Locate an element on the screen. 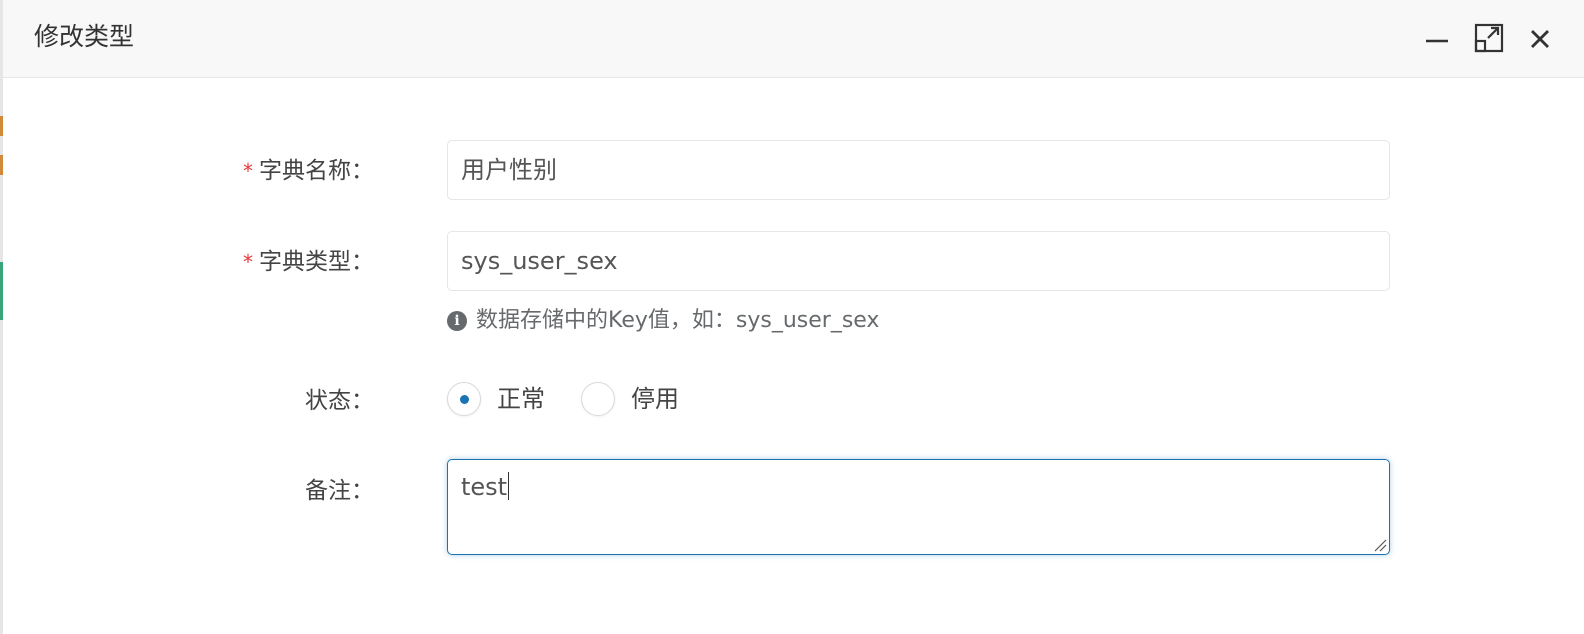 The width and height of the screenshot is (1584, 634). remark-label: 备注： is located at coordinates (339, 491).